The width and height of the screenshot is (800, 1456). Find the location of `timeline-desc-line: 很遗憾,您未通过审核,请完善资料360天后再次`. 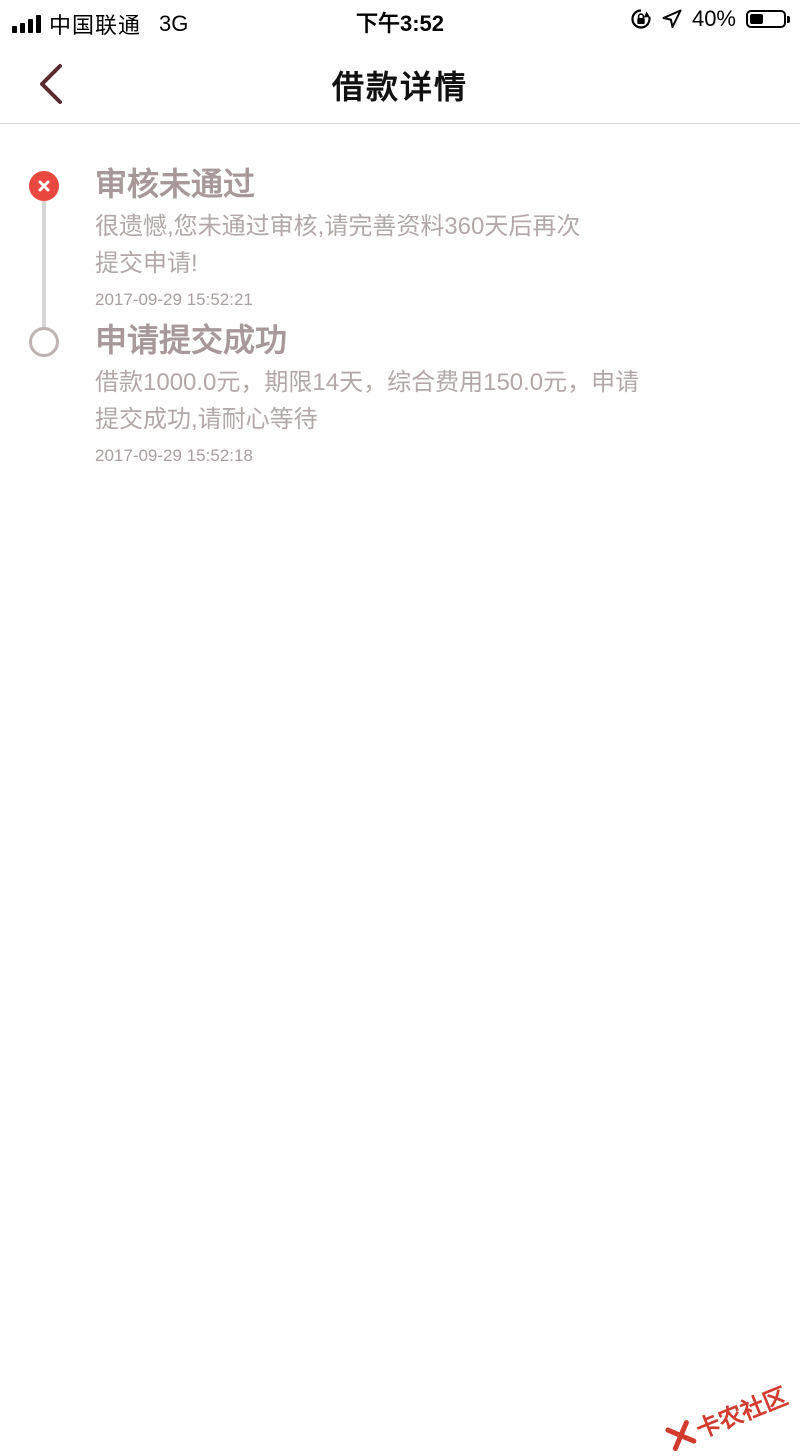

timeline-desc-line: 很遗憾,您未通过审核,请完善资料360天后再次 is located at coordinates (338, 226).